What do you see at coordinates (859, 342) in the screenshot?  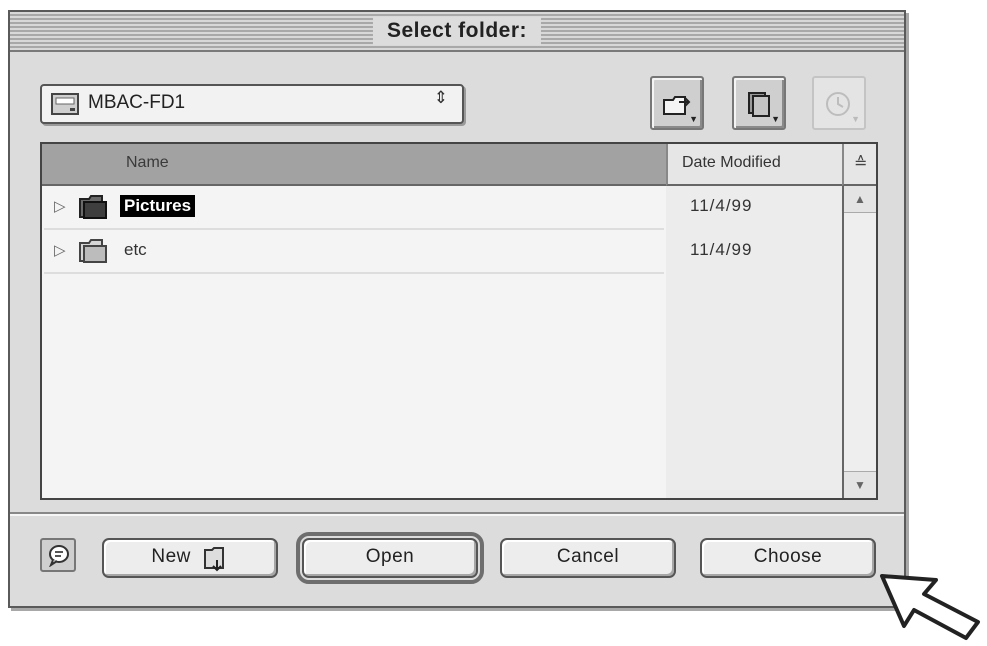 I see `vertical-scrollbar: ▲ ▼` at bounding box center [859, 342].